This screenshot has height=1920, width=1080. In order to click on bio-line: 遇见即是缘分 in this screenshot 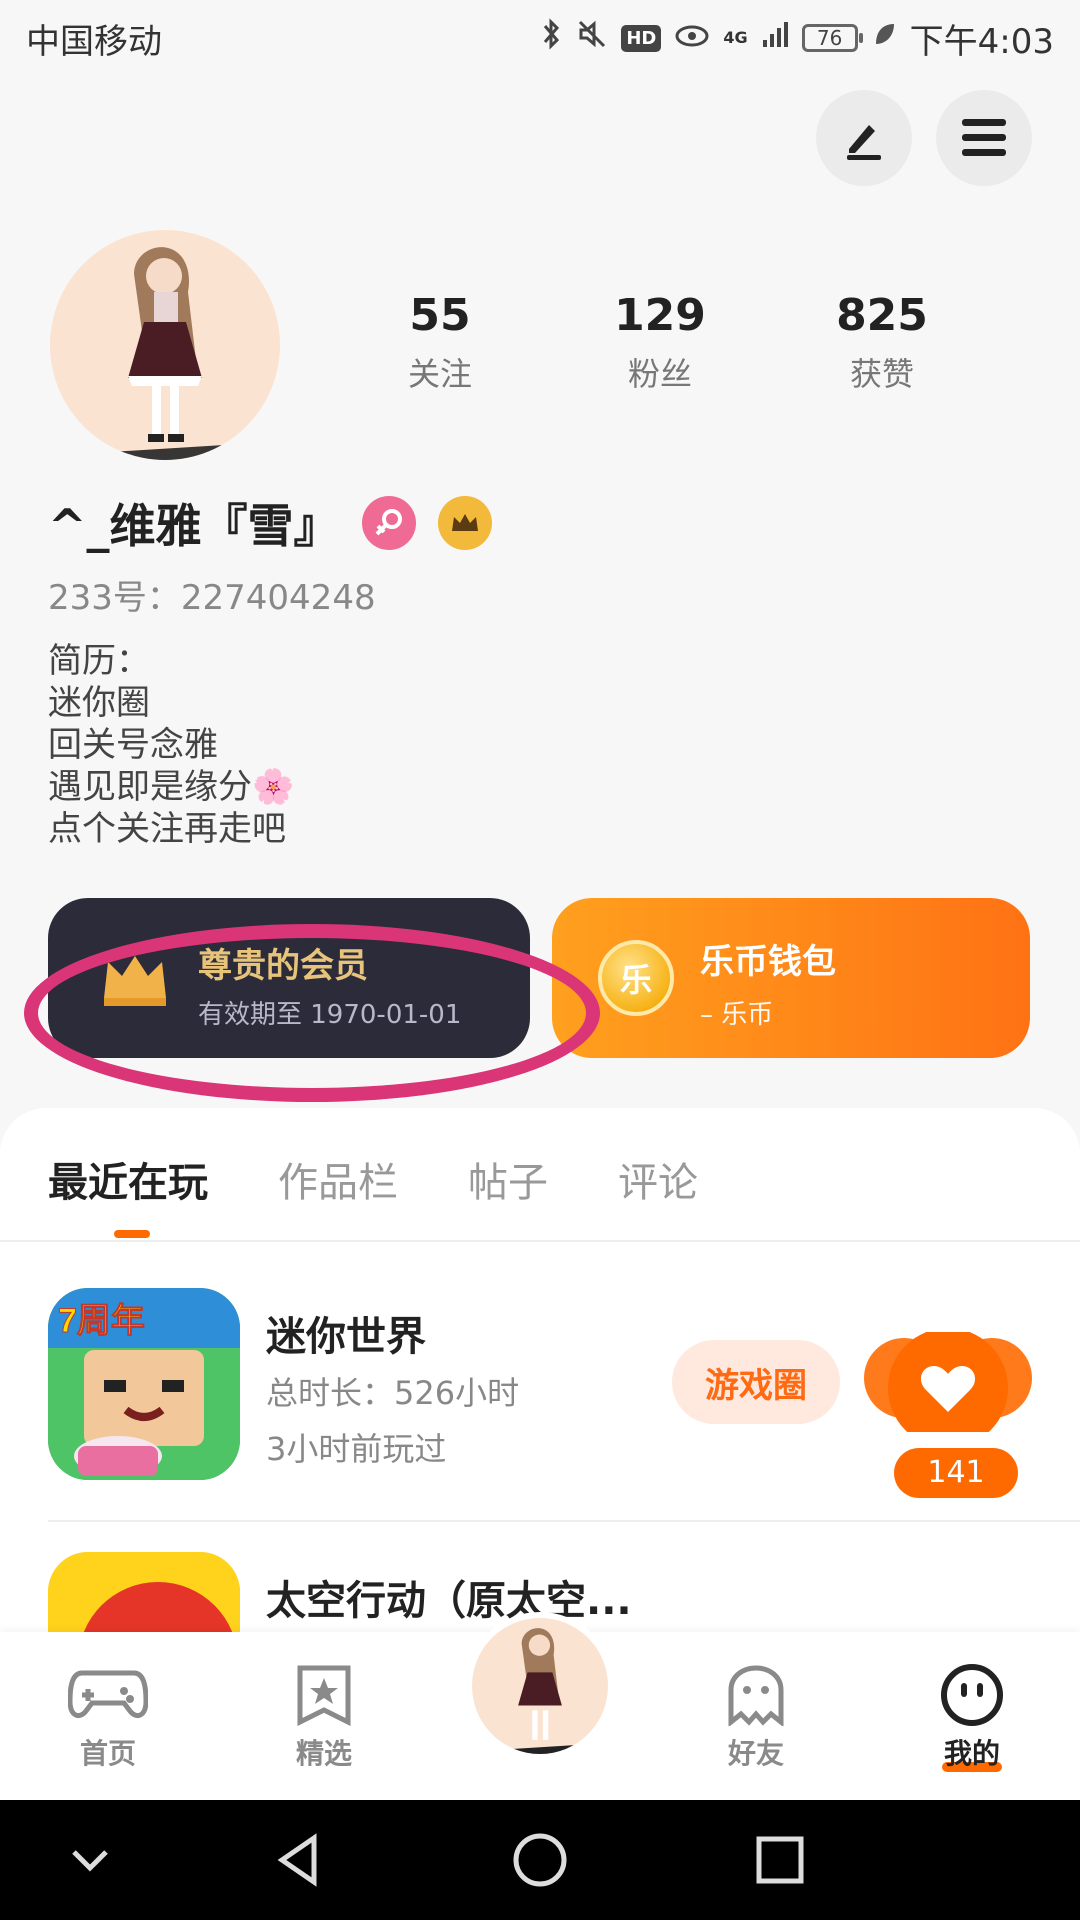, I will do `click(150, 787)`.